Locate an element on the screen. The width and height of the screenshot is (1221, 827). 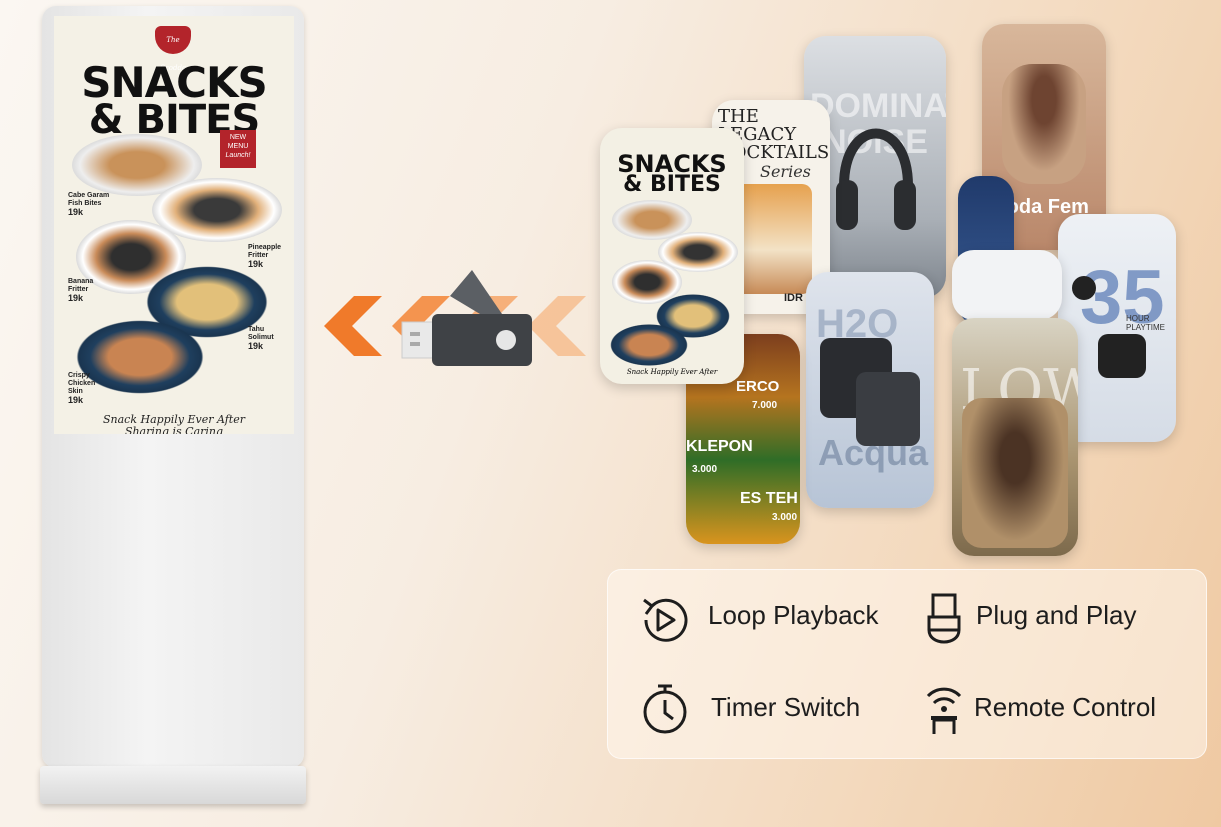
menu-item: Tahu Solimut 19k is located at coordinates (261, 338).